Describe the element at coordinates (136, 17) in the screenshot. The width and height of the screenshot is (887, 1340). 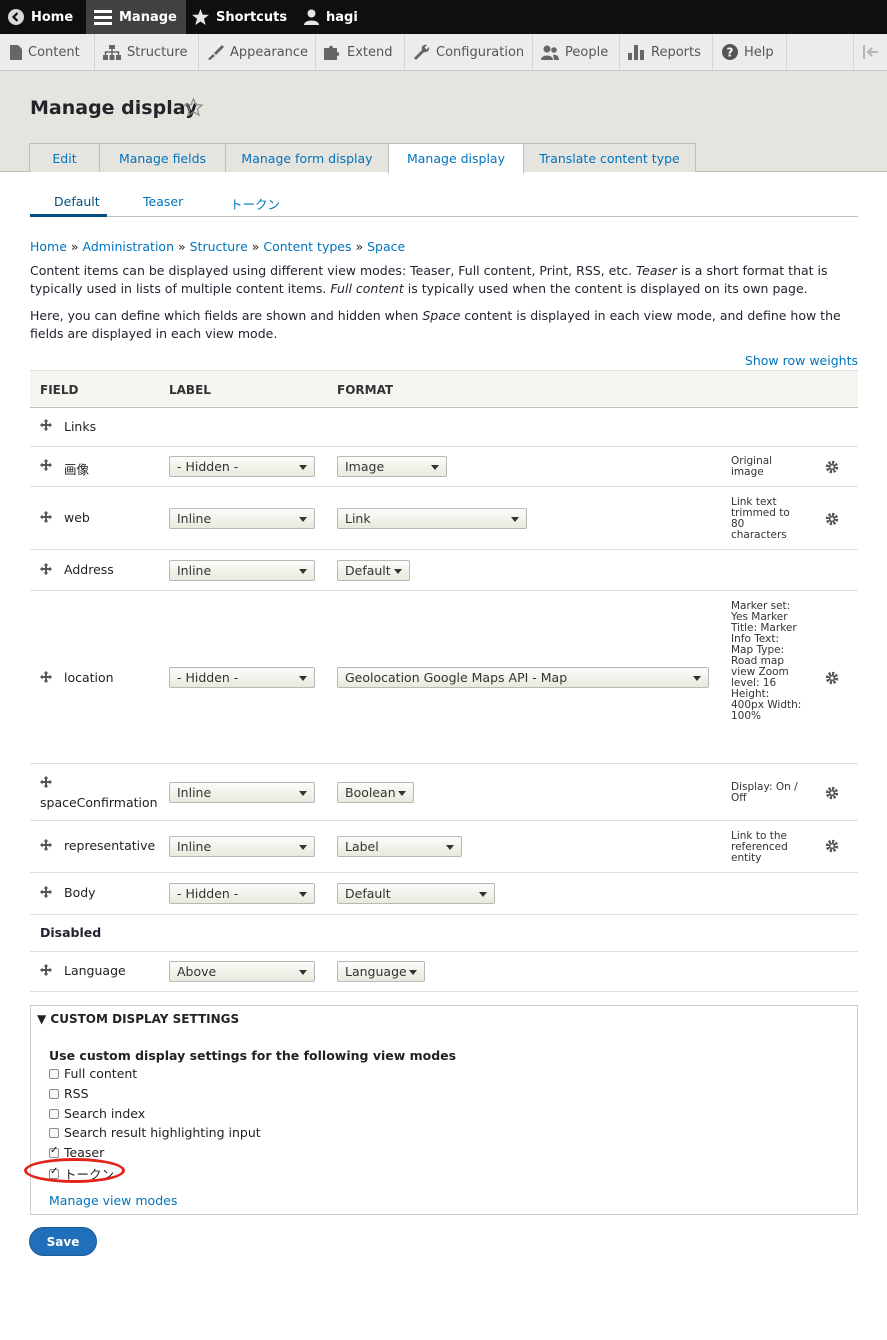
I see `toolbar-manage-tab: Manage` at that location.